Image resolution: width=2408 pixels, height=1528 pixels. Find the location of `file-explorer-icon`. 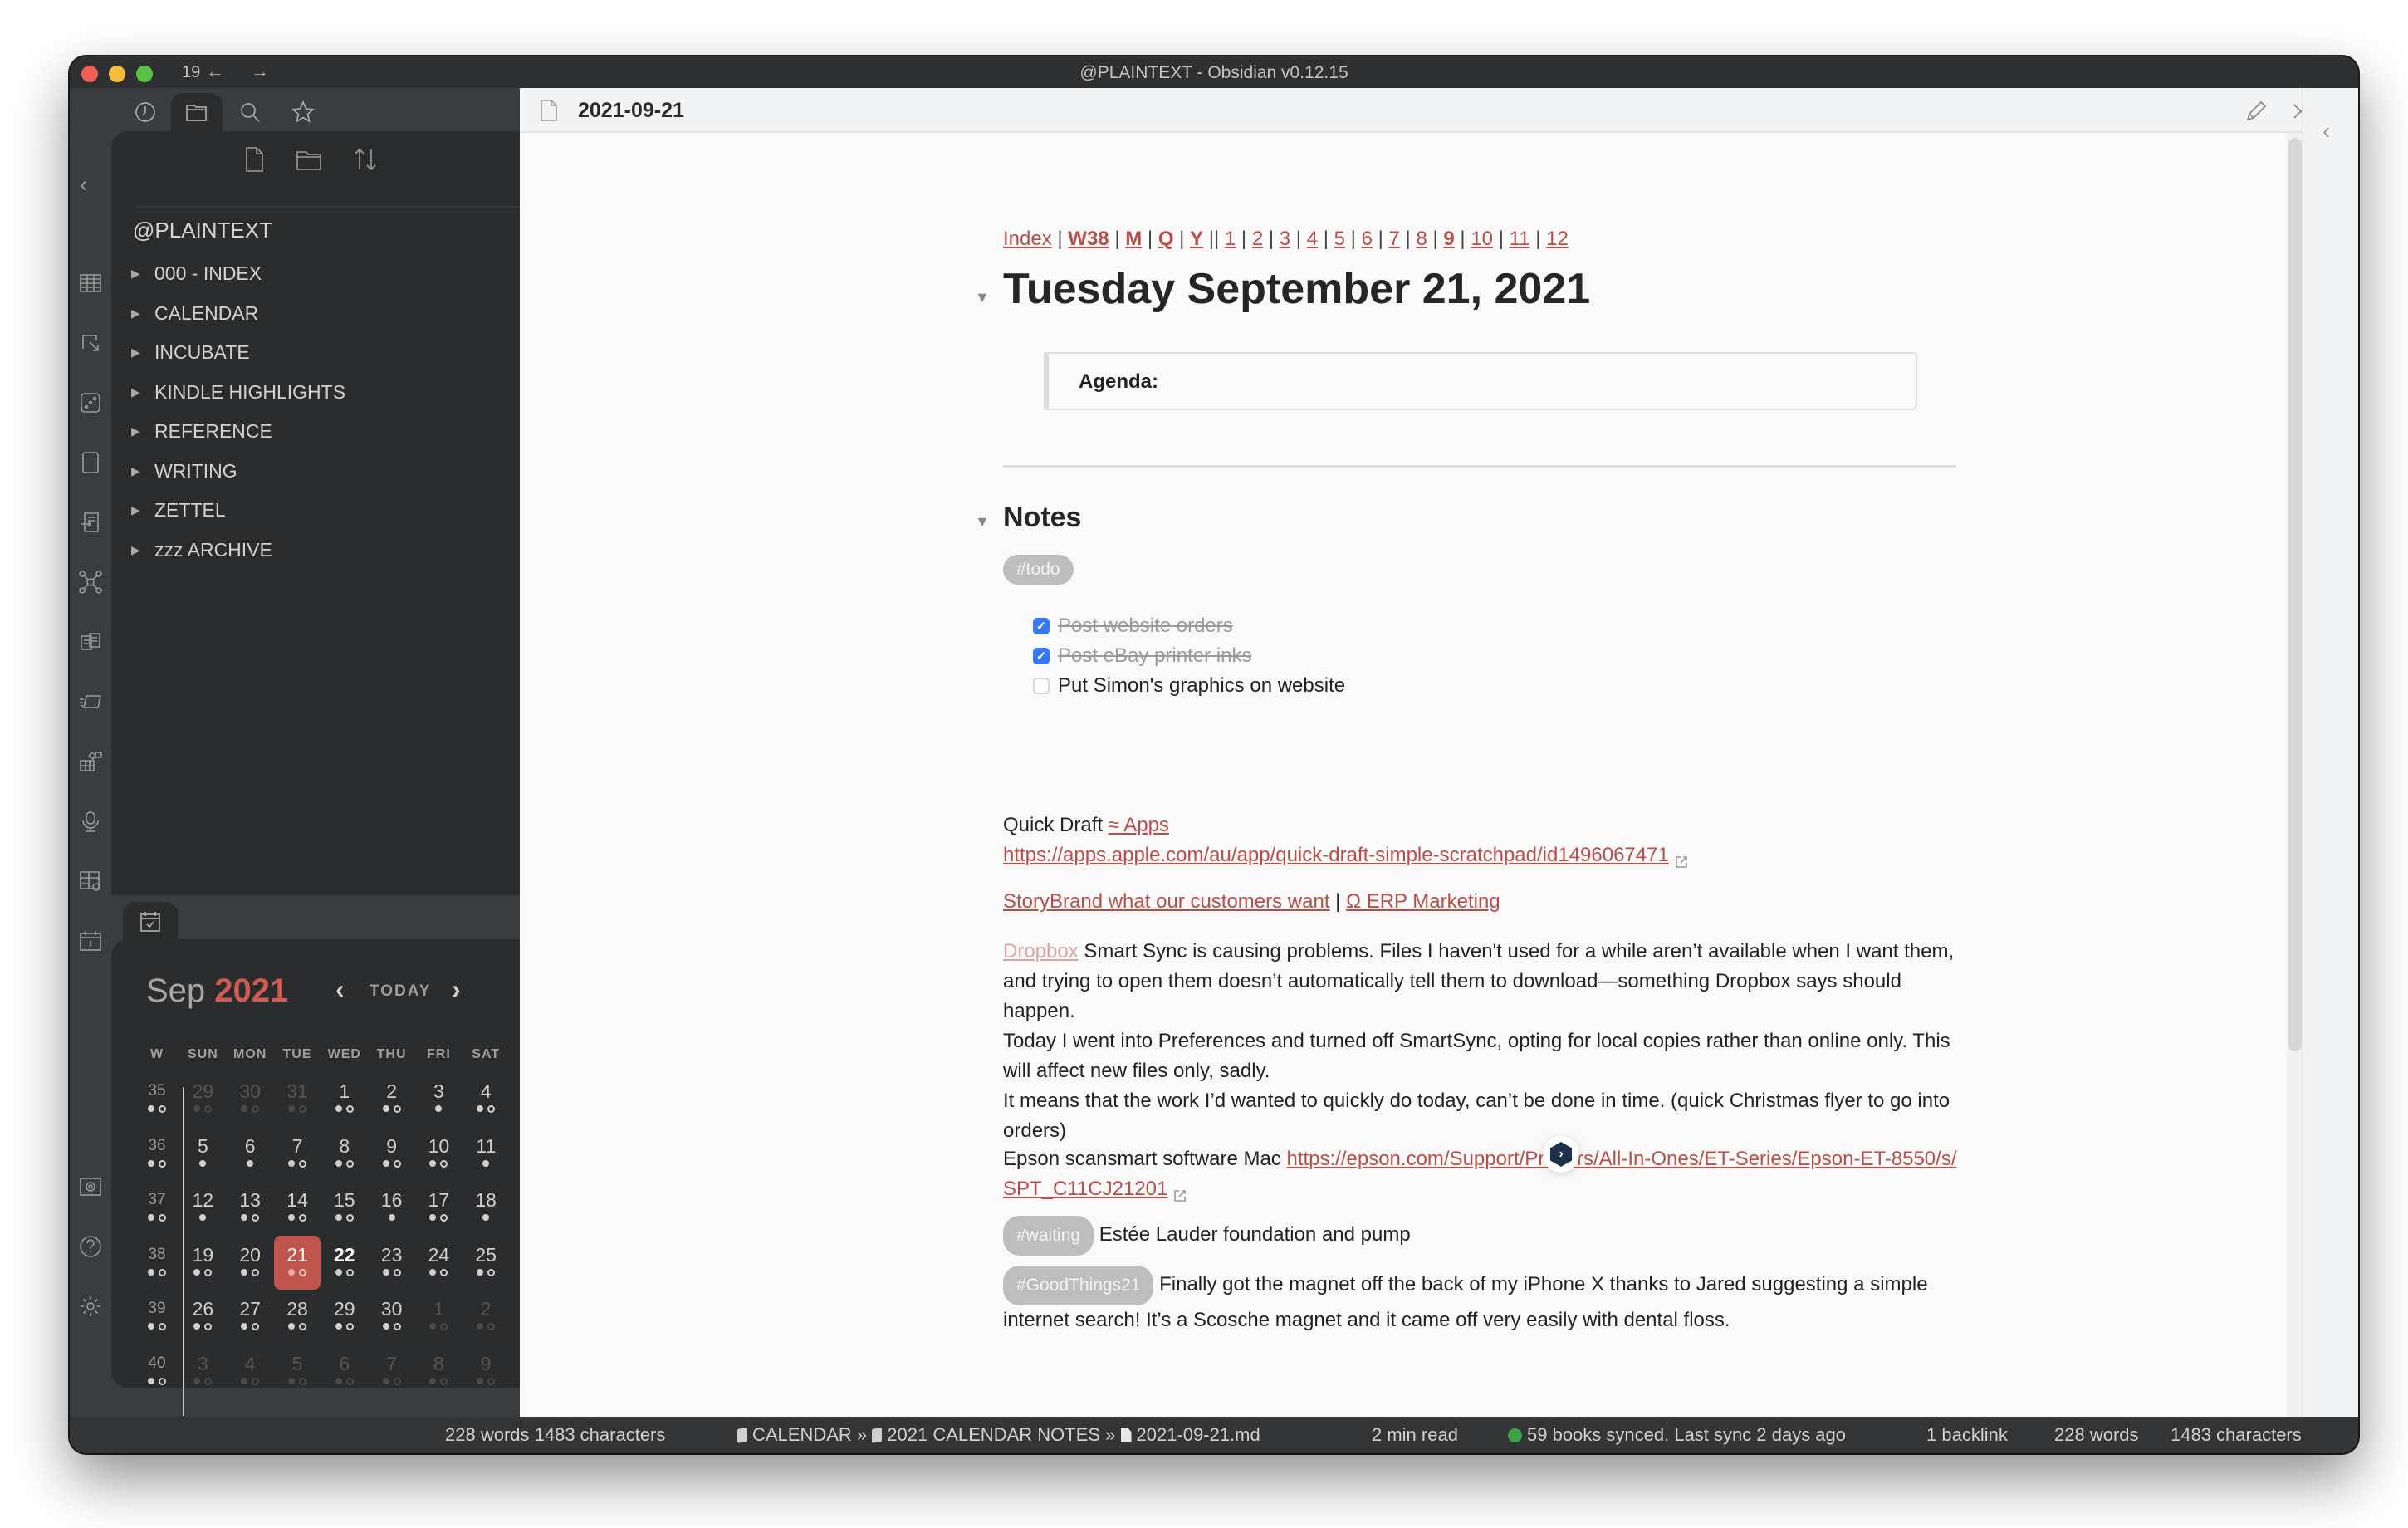

file-explorer-icon is located at coordinates (197, 112).